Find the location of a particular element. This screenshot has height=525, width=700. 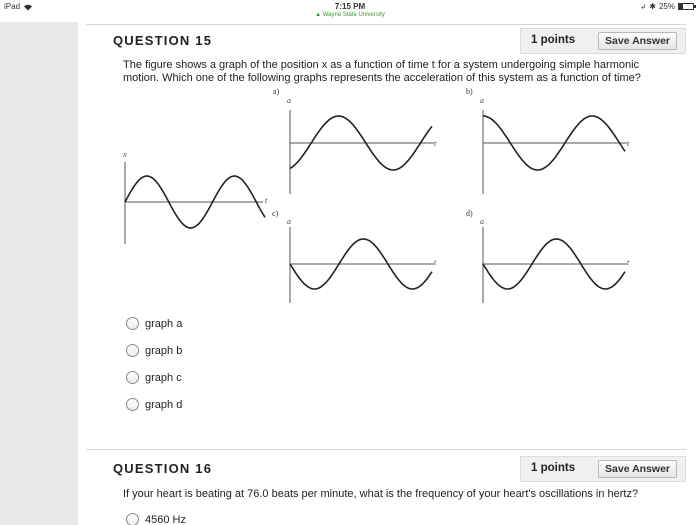

battery-icon is located at coordinates (687, 6).